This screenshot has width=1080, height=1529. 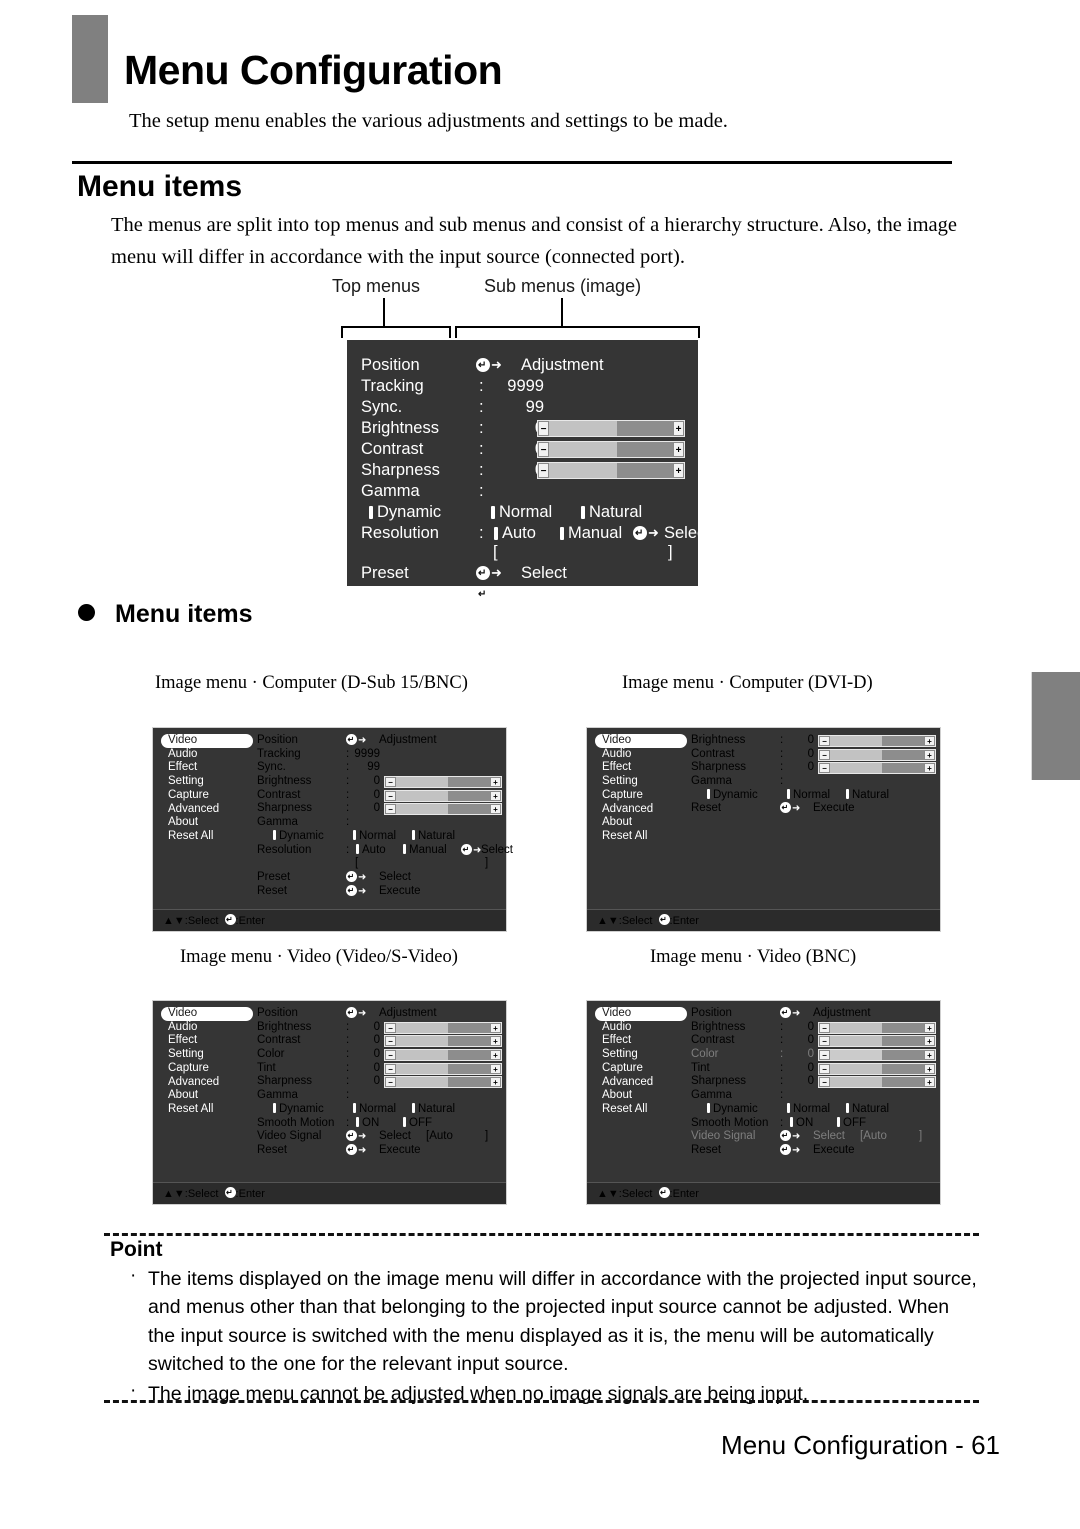 I want to click on brightness-slider: − +, so click(x=611, y=428).